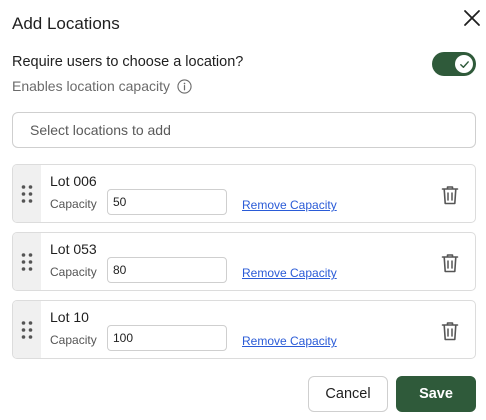  What do you see at coordinates (244, 329) in the screenshot?
I see `location-card: Lot 10 Capacity Remove Capacity` at bounding box center [244, 329].